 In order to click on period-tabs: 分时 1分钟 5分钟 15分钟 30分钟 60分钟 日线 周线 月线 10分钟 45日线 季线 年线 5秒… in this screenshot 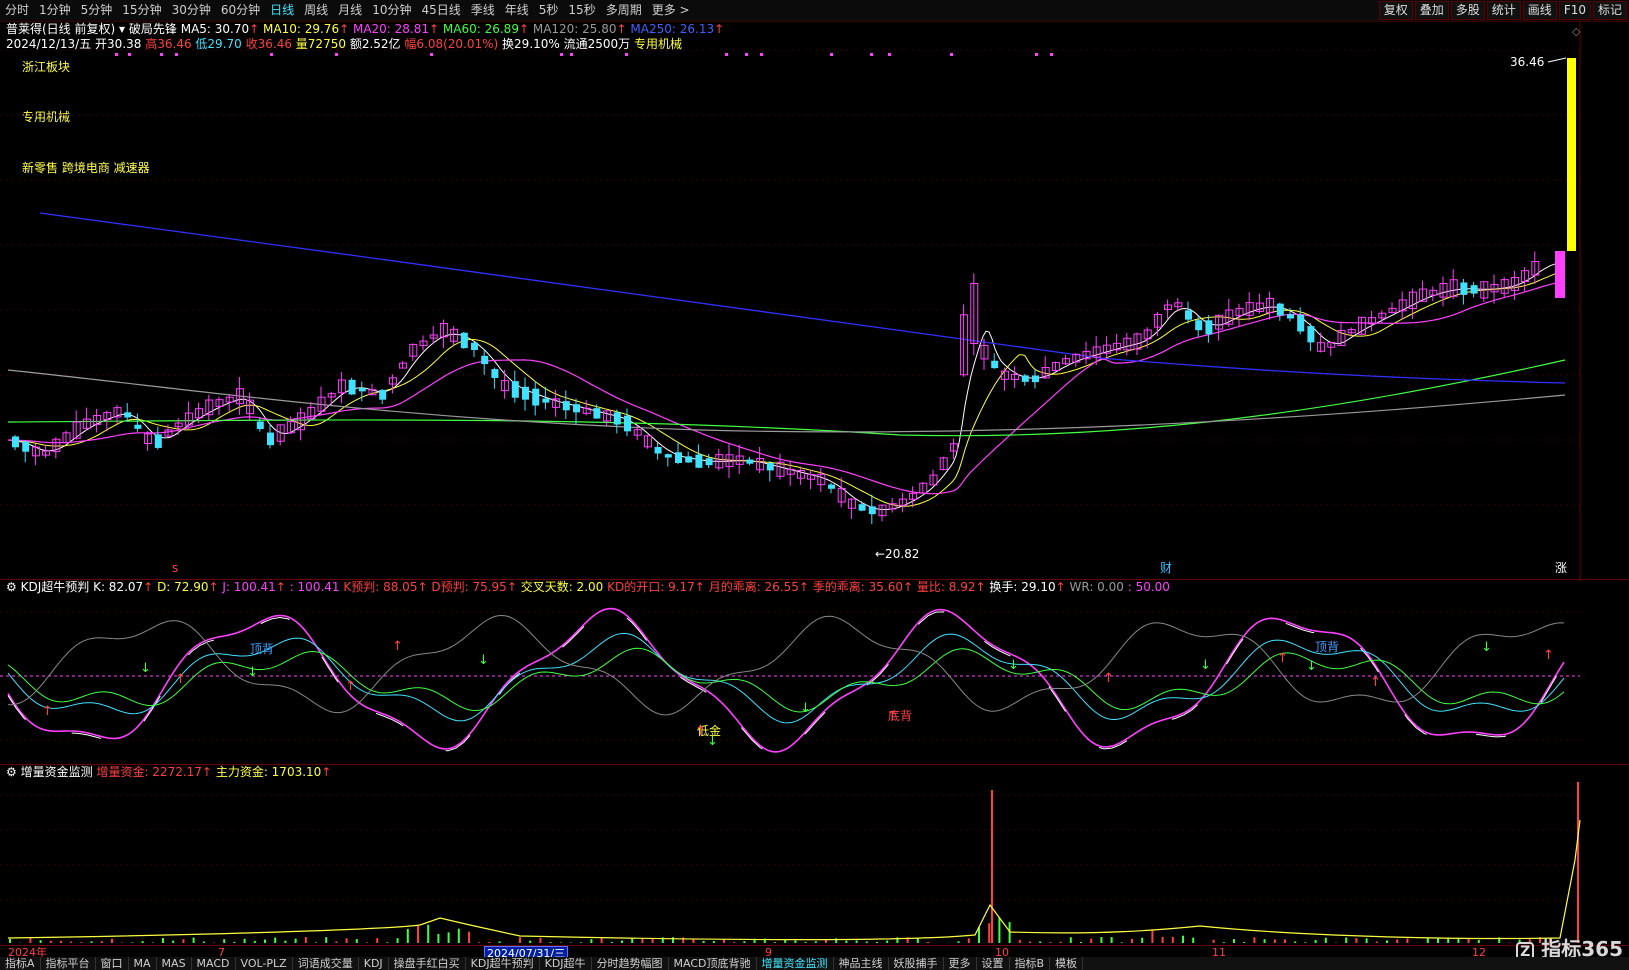, I will do `click(347, 10)`.